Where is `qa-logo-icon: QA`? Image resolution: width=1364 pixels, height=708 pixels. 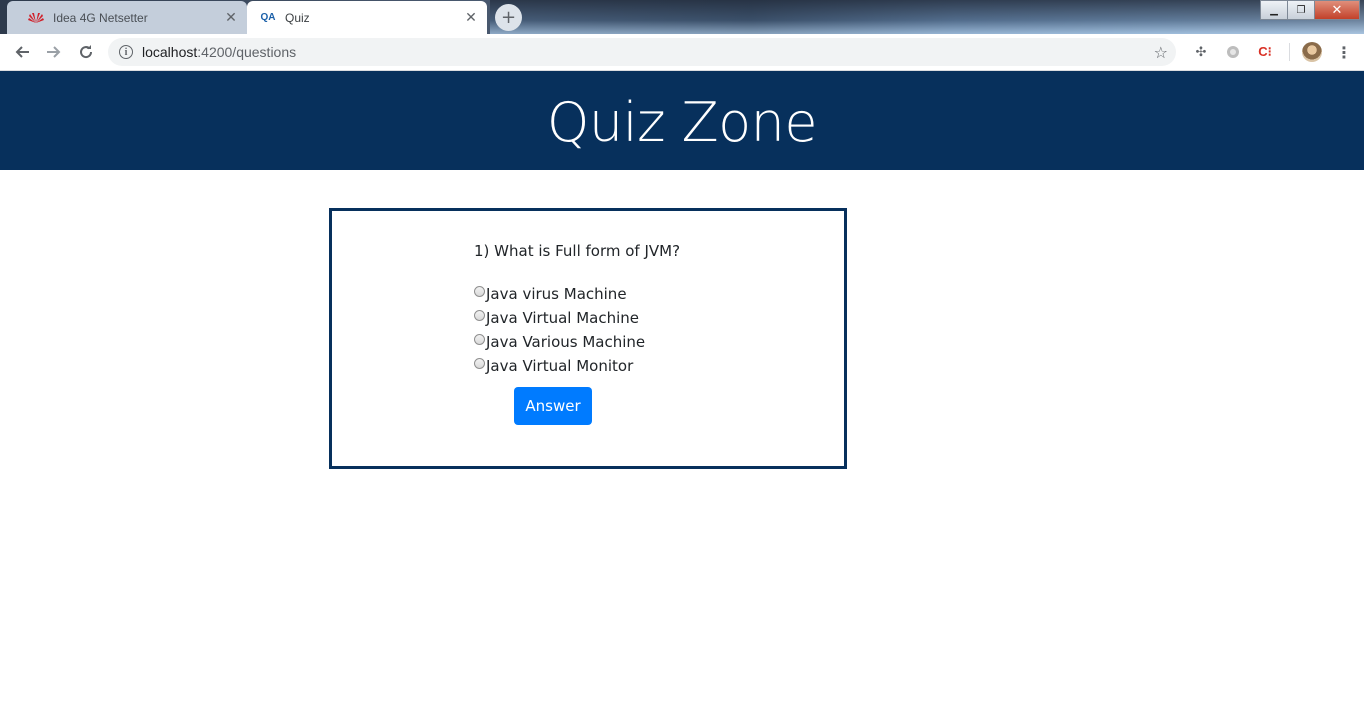
qa-logo-icon: QA is located at coordinates (268, 17).